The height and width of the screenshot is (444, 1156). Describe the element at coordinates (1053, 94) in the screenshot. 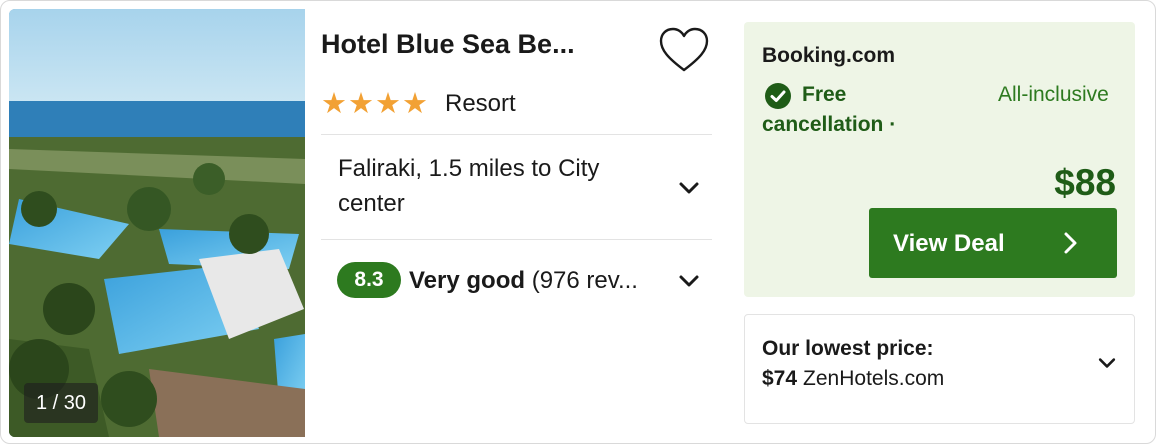

I see `meal-plan: All-inclusive` at that location.